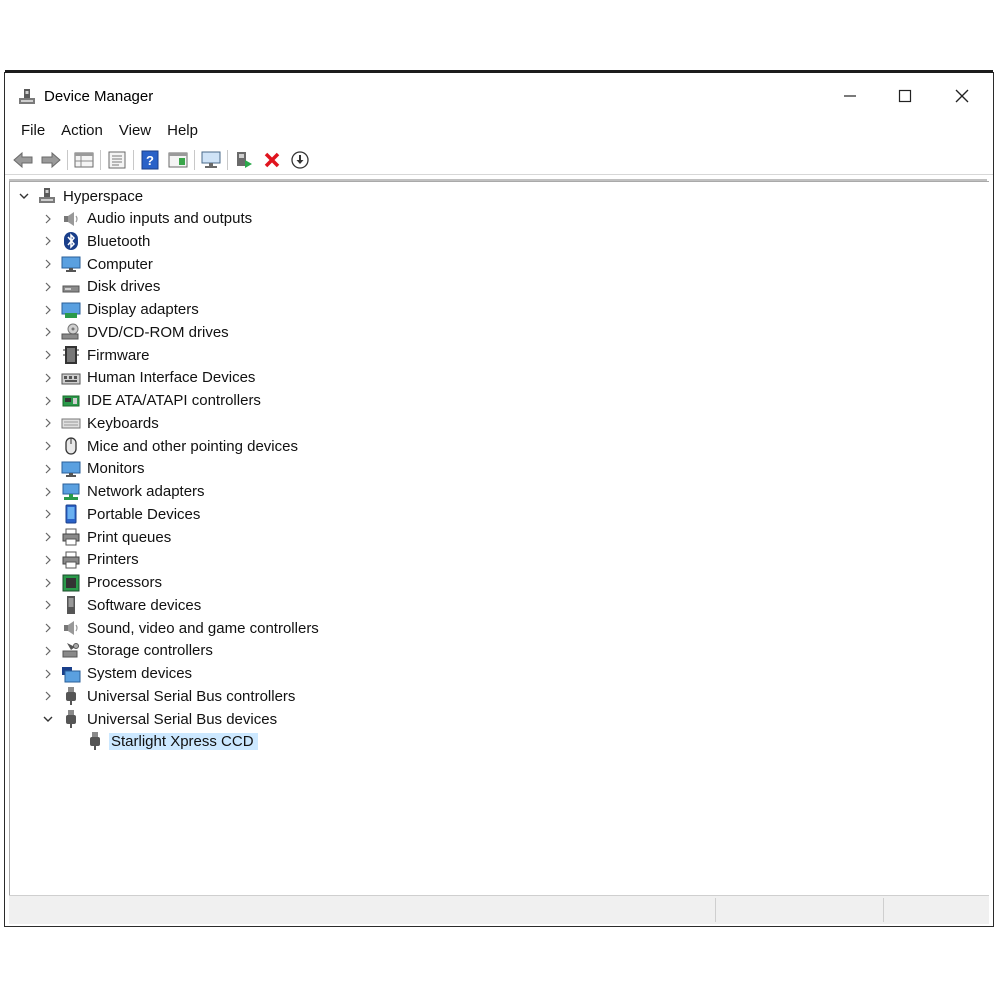  I want to click on tree-category-label: Storage controllers, so click(150, 651).